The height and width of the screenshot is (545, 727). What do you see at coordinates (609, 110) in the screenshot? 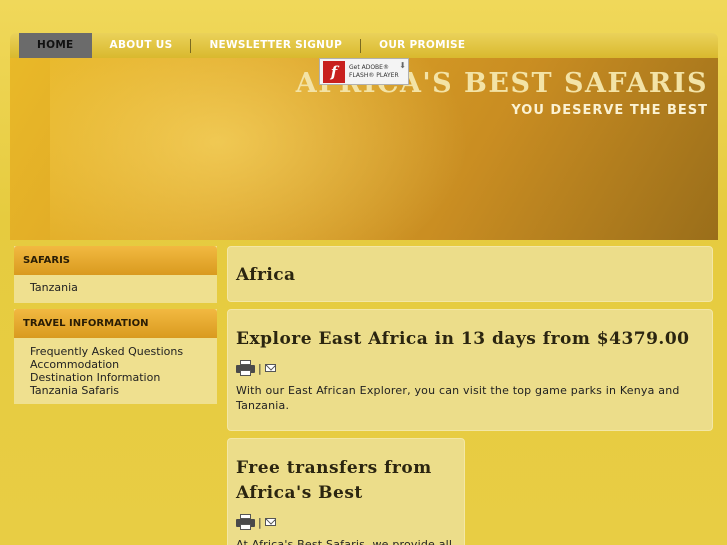
I see `site-tagline: YOU DESERVE THE BEST` at bounding box center [609, 110].